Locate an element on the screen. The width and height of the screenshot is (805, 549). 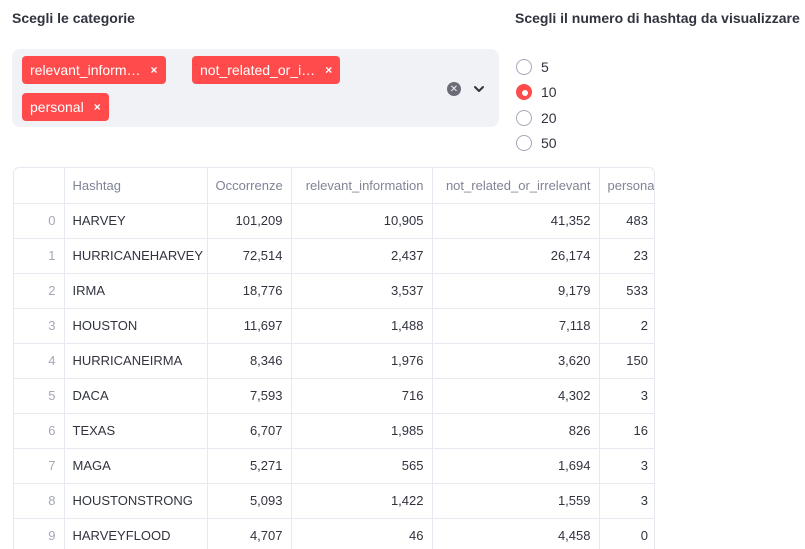
not-related-cell: 826 is located at coordinates (516, 431).